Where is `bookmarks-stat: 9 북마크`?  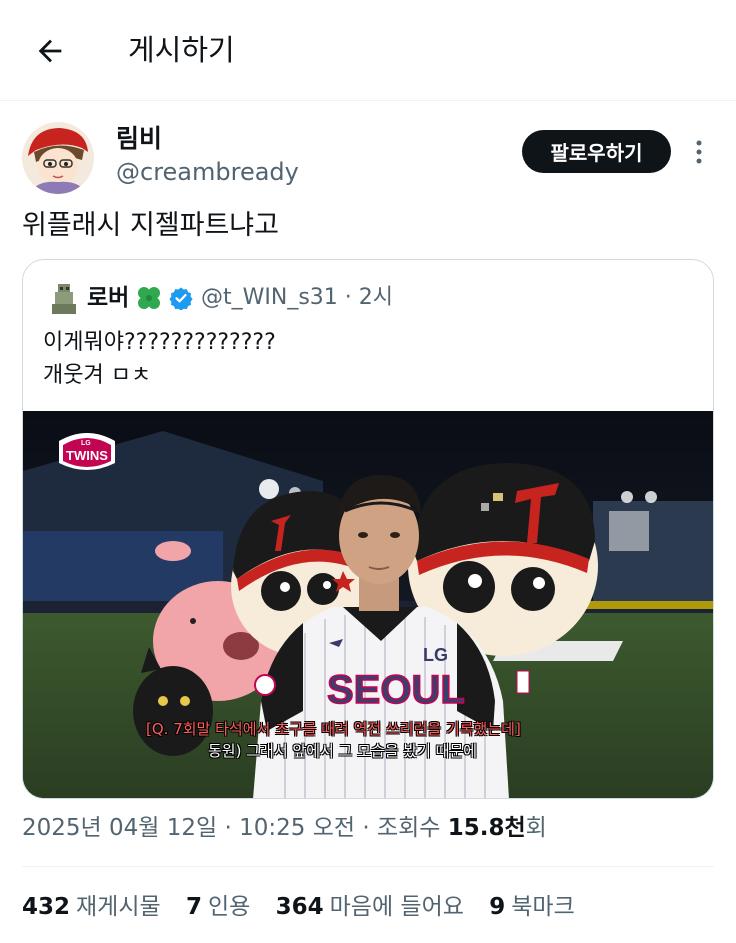
bookmarks-stat: 9 북마크 is located at coordinates (532, 907).